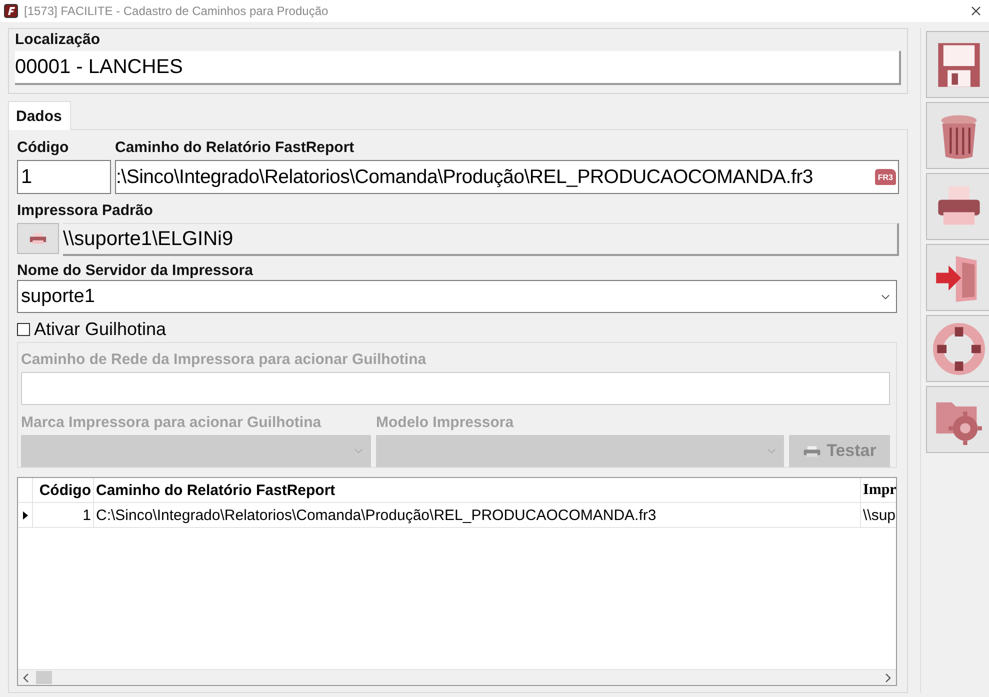 The height and width of the screenshot is (697, 989). Describe the element at coordinates (957, 419) in the screenshot. I see `config-button` at that location.